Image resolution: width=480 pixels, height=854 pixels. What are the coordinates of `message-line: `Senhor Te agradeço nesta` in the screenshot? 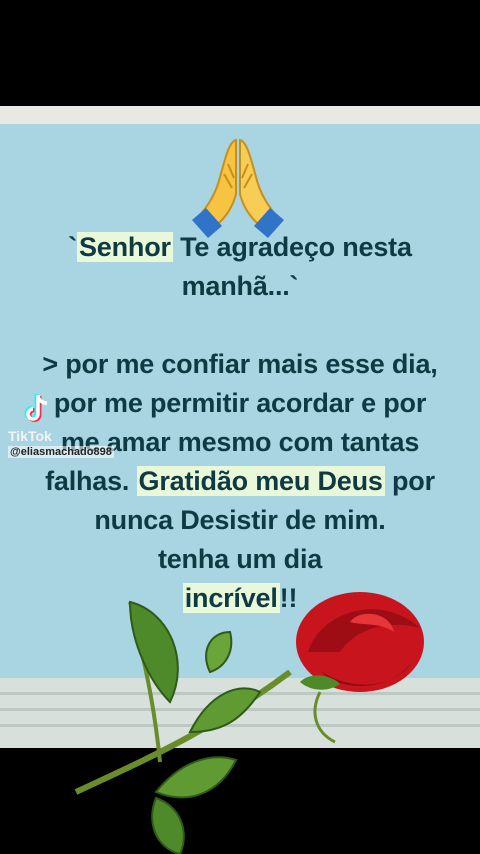 It's located at (240, 247).